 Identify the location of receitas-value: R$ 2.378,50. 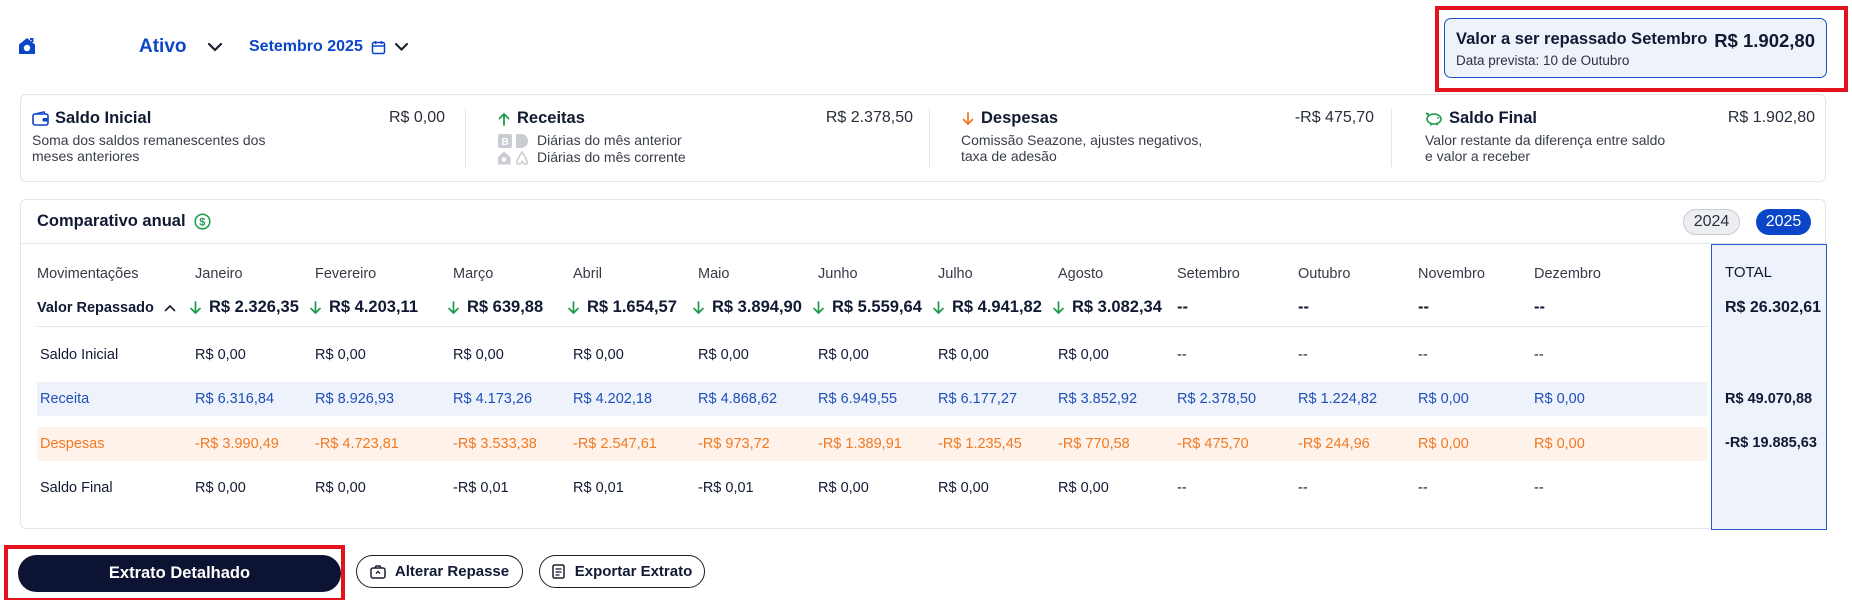
(869, 117).